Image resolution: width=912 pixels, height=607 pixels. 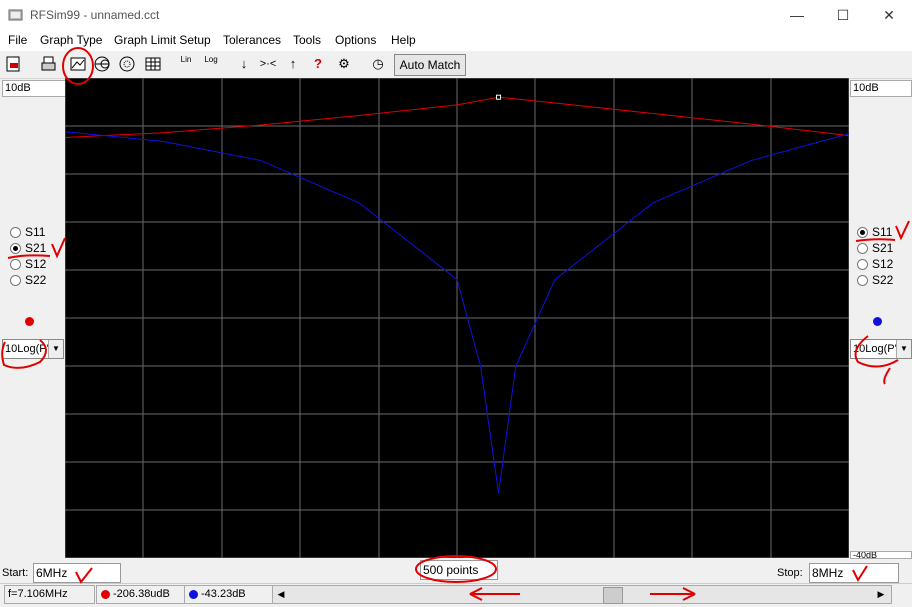 I want to click on blue-trace-readout: -43.23dB, so click(x=229, y=594).